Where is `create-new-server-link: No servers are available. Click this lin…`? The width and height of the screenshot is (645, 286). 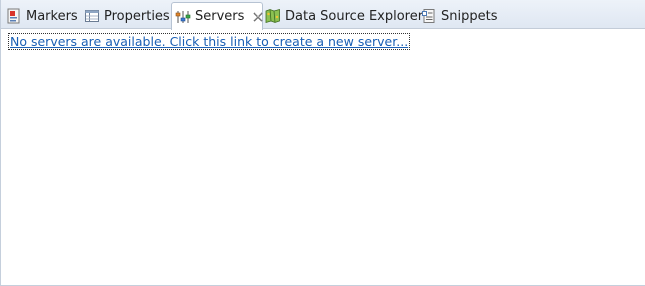 create-new-server-link: No servers are available. Click this lin… is located at coordinates (209, 41).